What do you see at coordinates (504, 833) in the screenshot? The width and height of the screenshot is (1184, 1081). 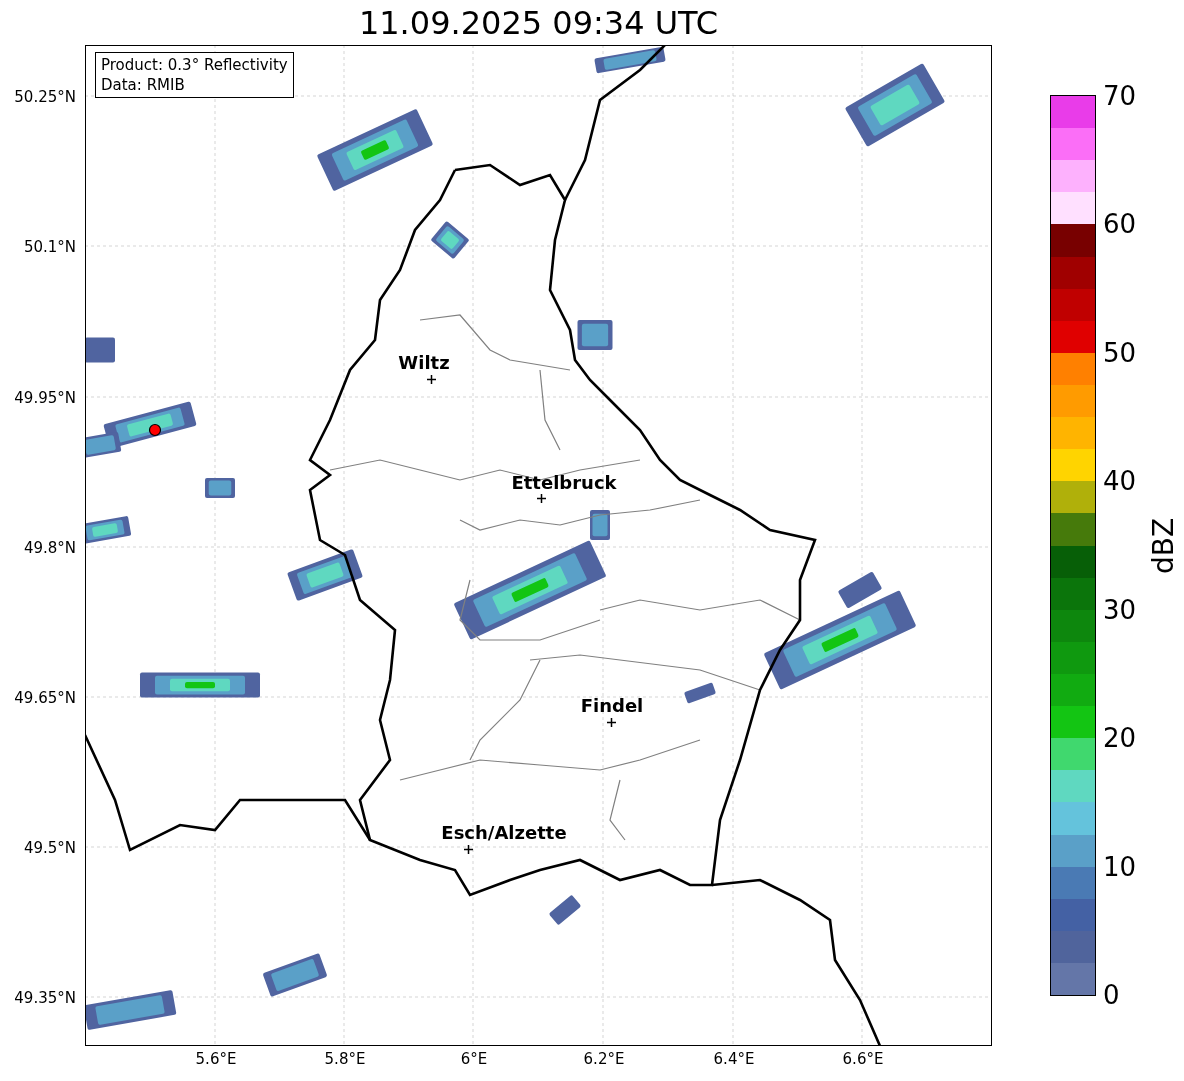 I see `city-label: Esch/Alzette` at bounding box center [504, 833].